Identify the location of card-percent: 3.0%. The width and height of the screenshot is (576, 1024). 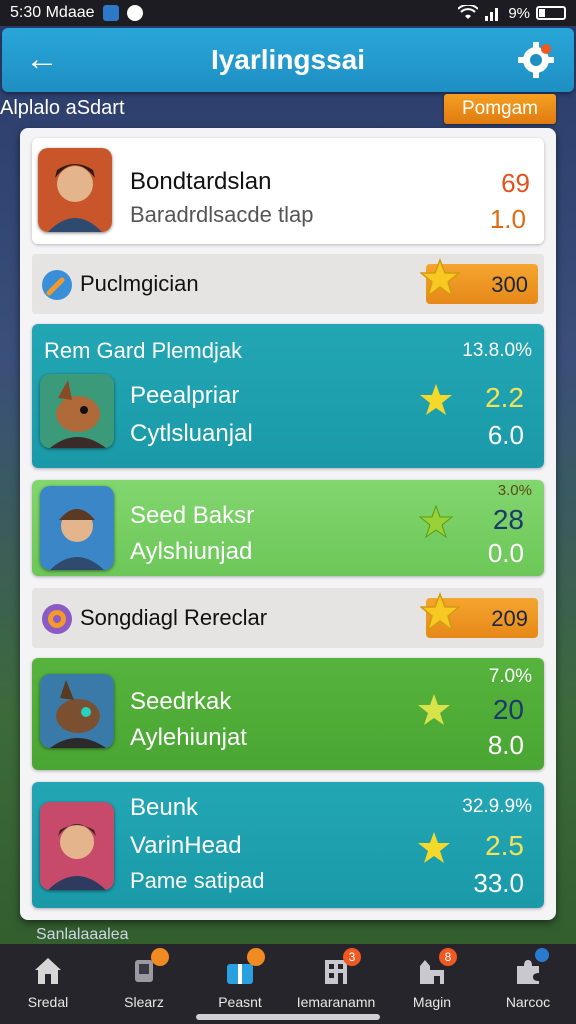
(514, 490).